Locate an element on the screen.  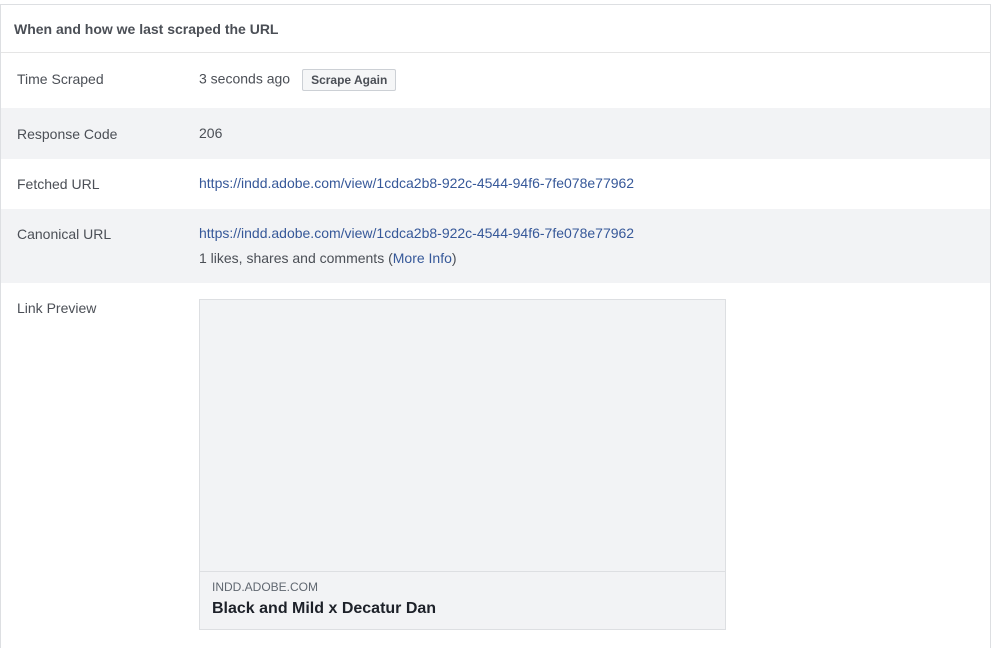
time-scraped-value: 3 seconds ago is located at coordinates (245, 78).